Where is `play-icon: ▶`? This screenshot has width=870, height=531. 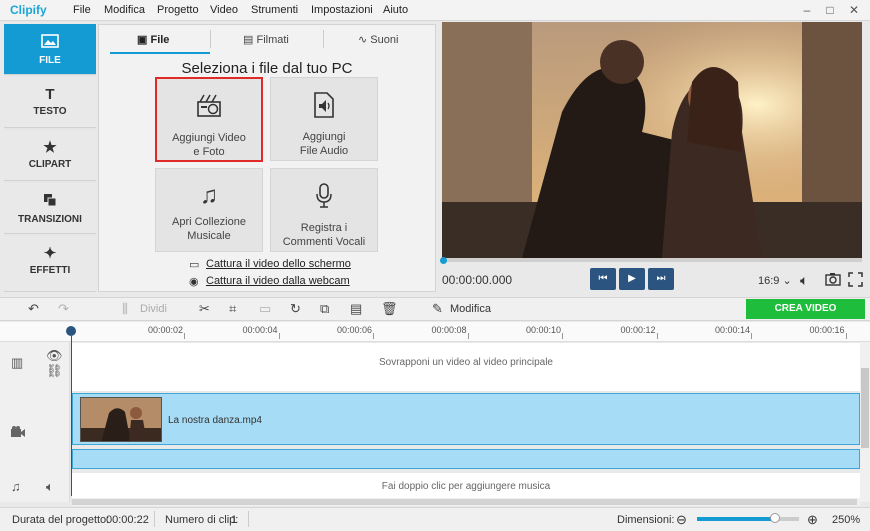
play-icon: ▶ is located at coordinates (632, 278).